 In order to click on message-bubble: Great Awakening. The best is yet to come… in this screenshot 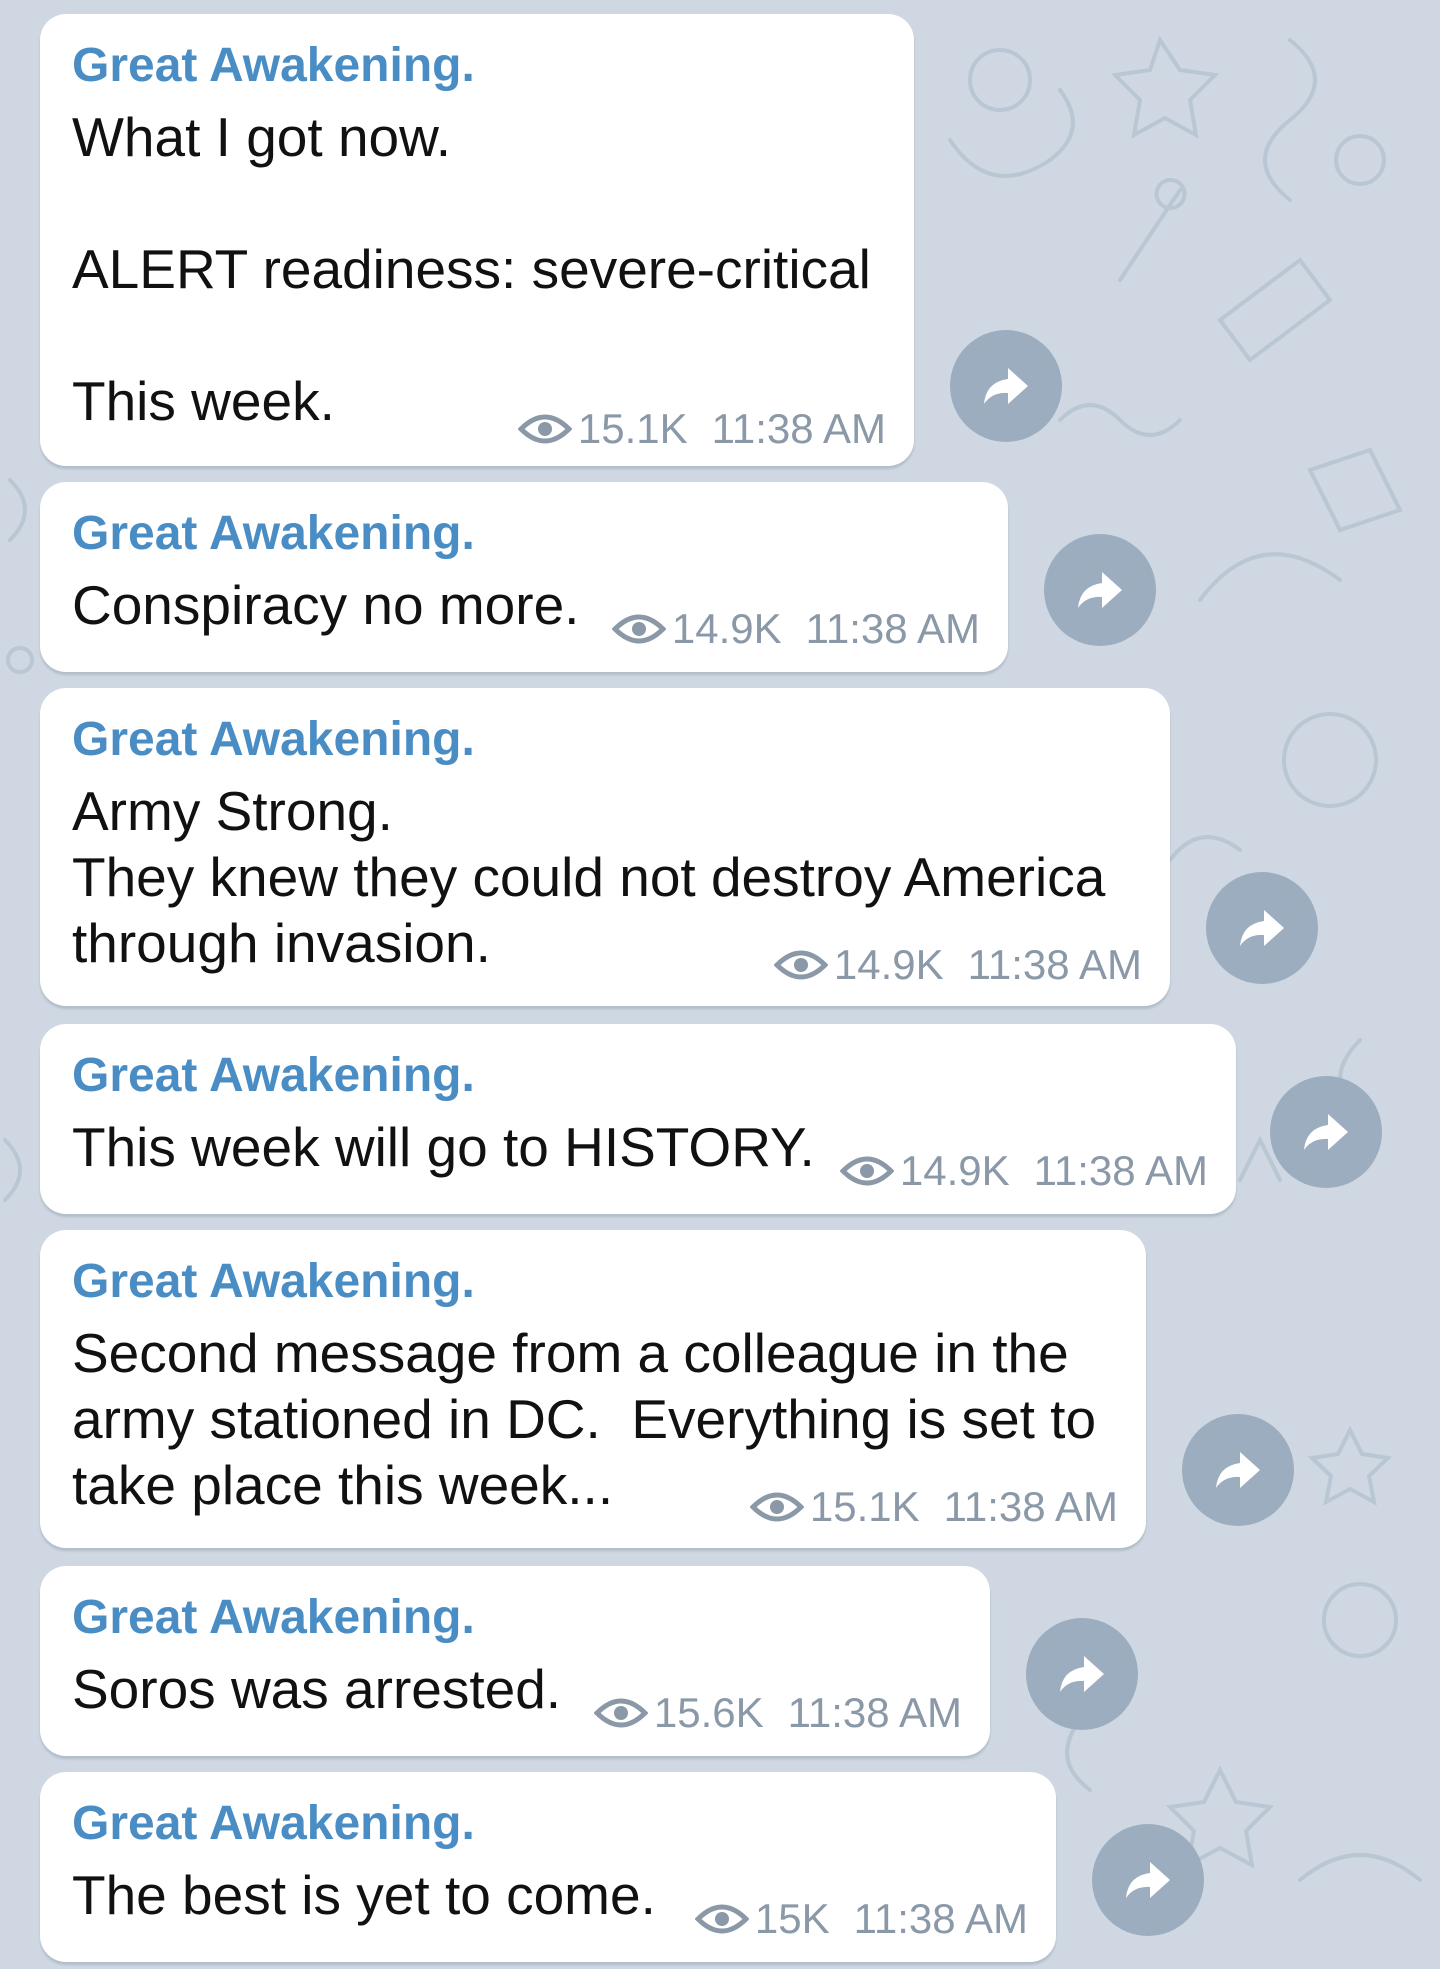, I will do `click(548, 1867)`.